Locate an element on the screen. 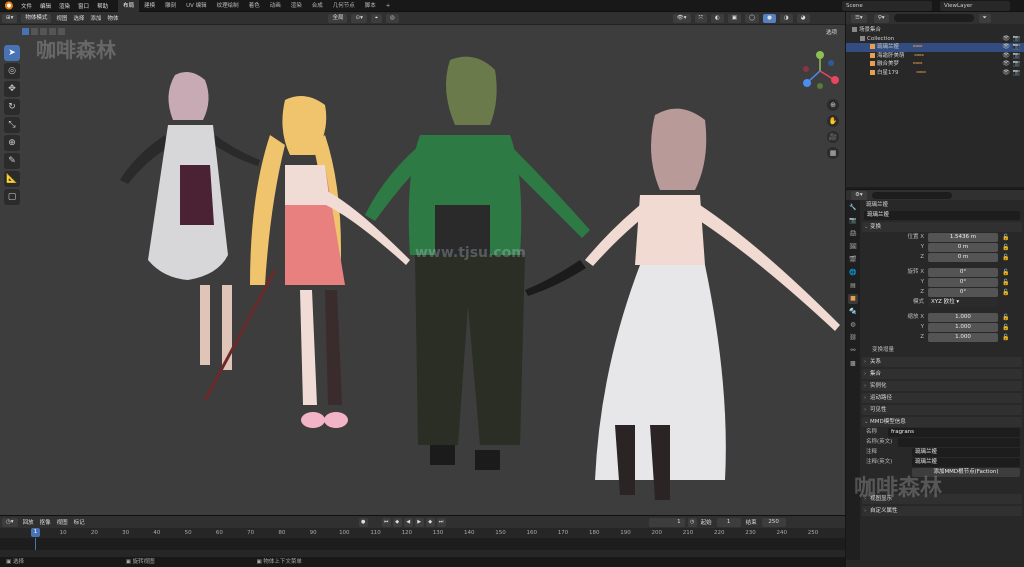 This screenshot has width=1024, height=567. outliner-row-collection: Collection 👁 📷 is located at coordinates (935, 39).